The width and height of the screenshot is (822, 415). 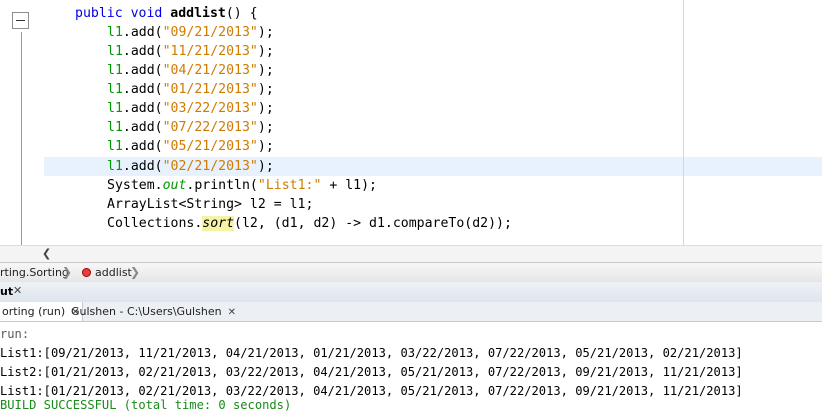 I want to click on breadcrumb-method: addlist, so click(x=113, y=272).